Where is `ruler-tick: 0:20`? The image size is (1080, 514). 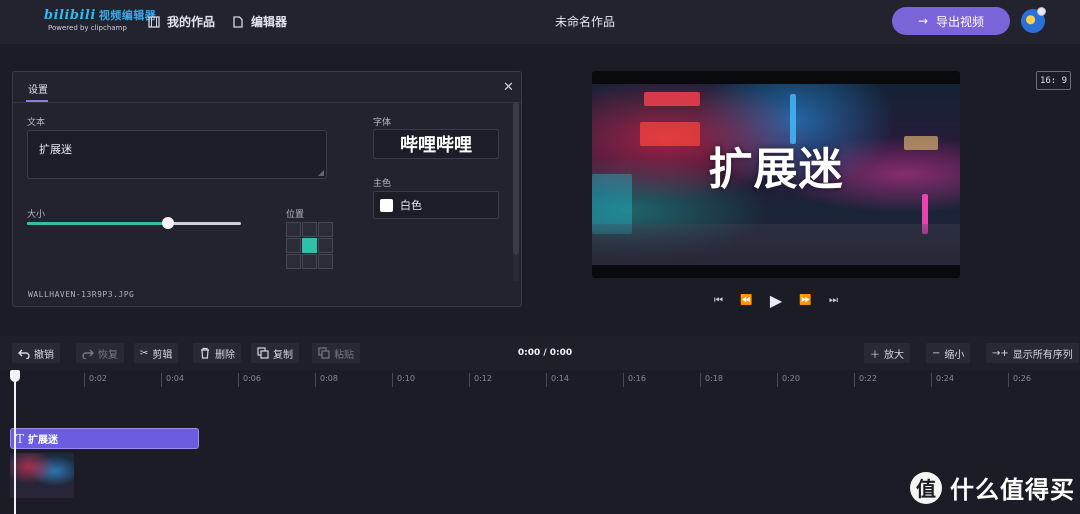
ruler-tick: 0:20 is located at coordinates (788, 380).